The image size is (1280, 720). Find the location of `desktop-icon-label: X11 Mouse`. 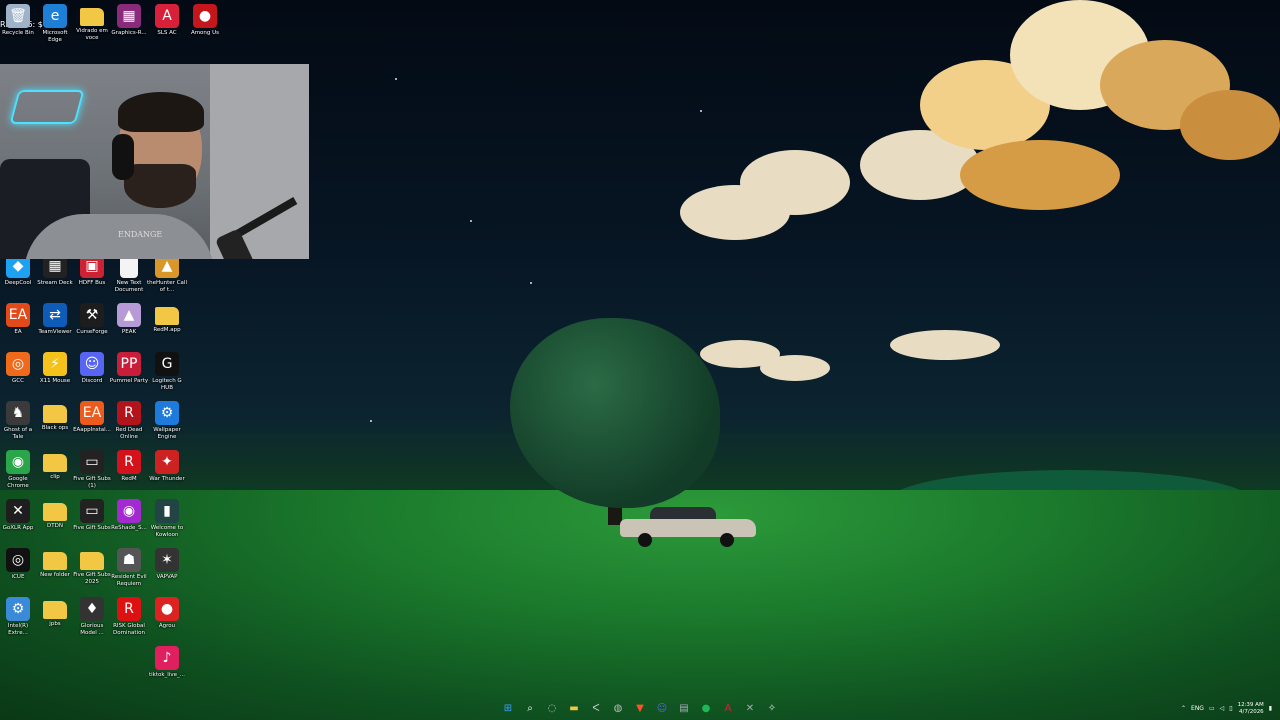

desktop-icon-label: X11 Mouse is located at coordinates (55, 381).